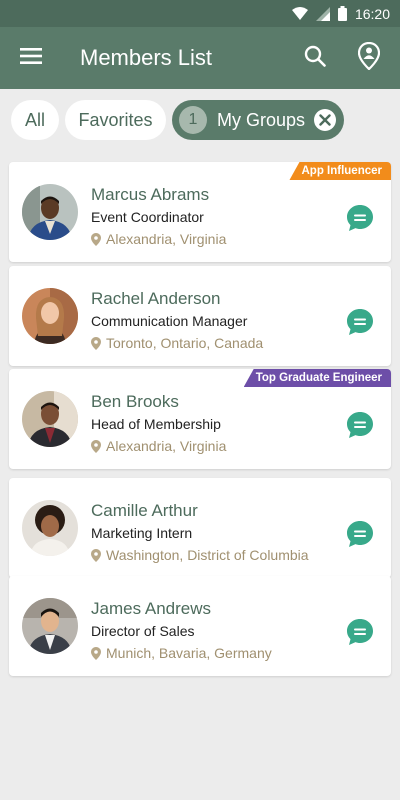  I want to click on person-location-icon, so click(369, 58).